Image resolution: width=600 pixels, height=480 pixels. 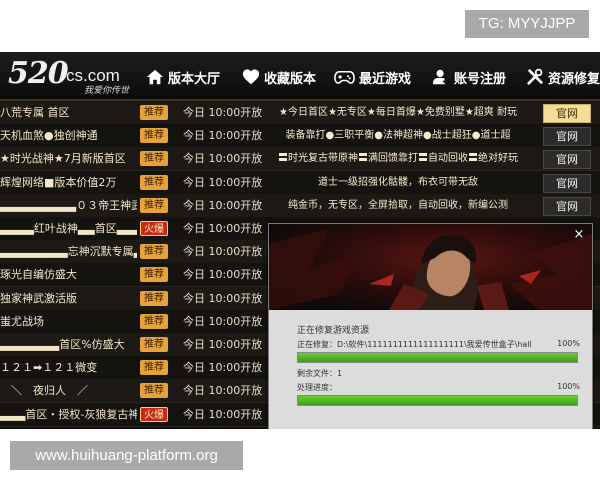 What do you see at coordinates (317, 344) in the screenshot?
I see `repair-label: 正在修复：` at bounding box center [317, 344].